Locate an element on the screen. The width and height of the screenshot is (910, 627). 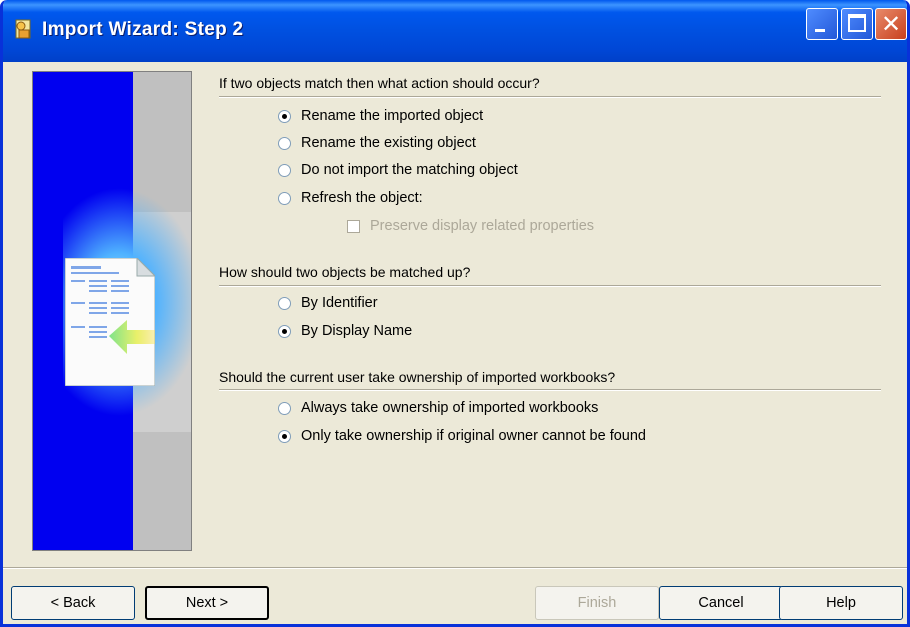
preserve-display-label: Preserve display related properties is located at coordinates (482, 226).